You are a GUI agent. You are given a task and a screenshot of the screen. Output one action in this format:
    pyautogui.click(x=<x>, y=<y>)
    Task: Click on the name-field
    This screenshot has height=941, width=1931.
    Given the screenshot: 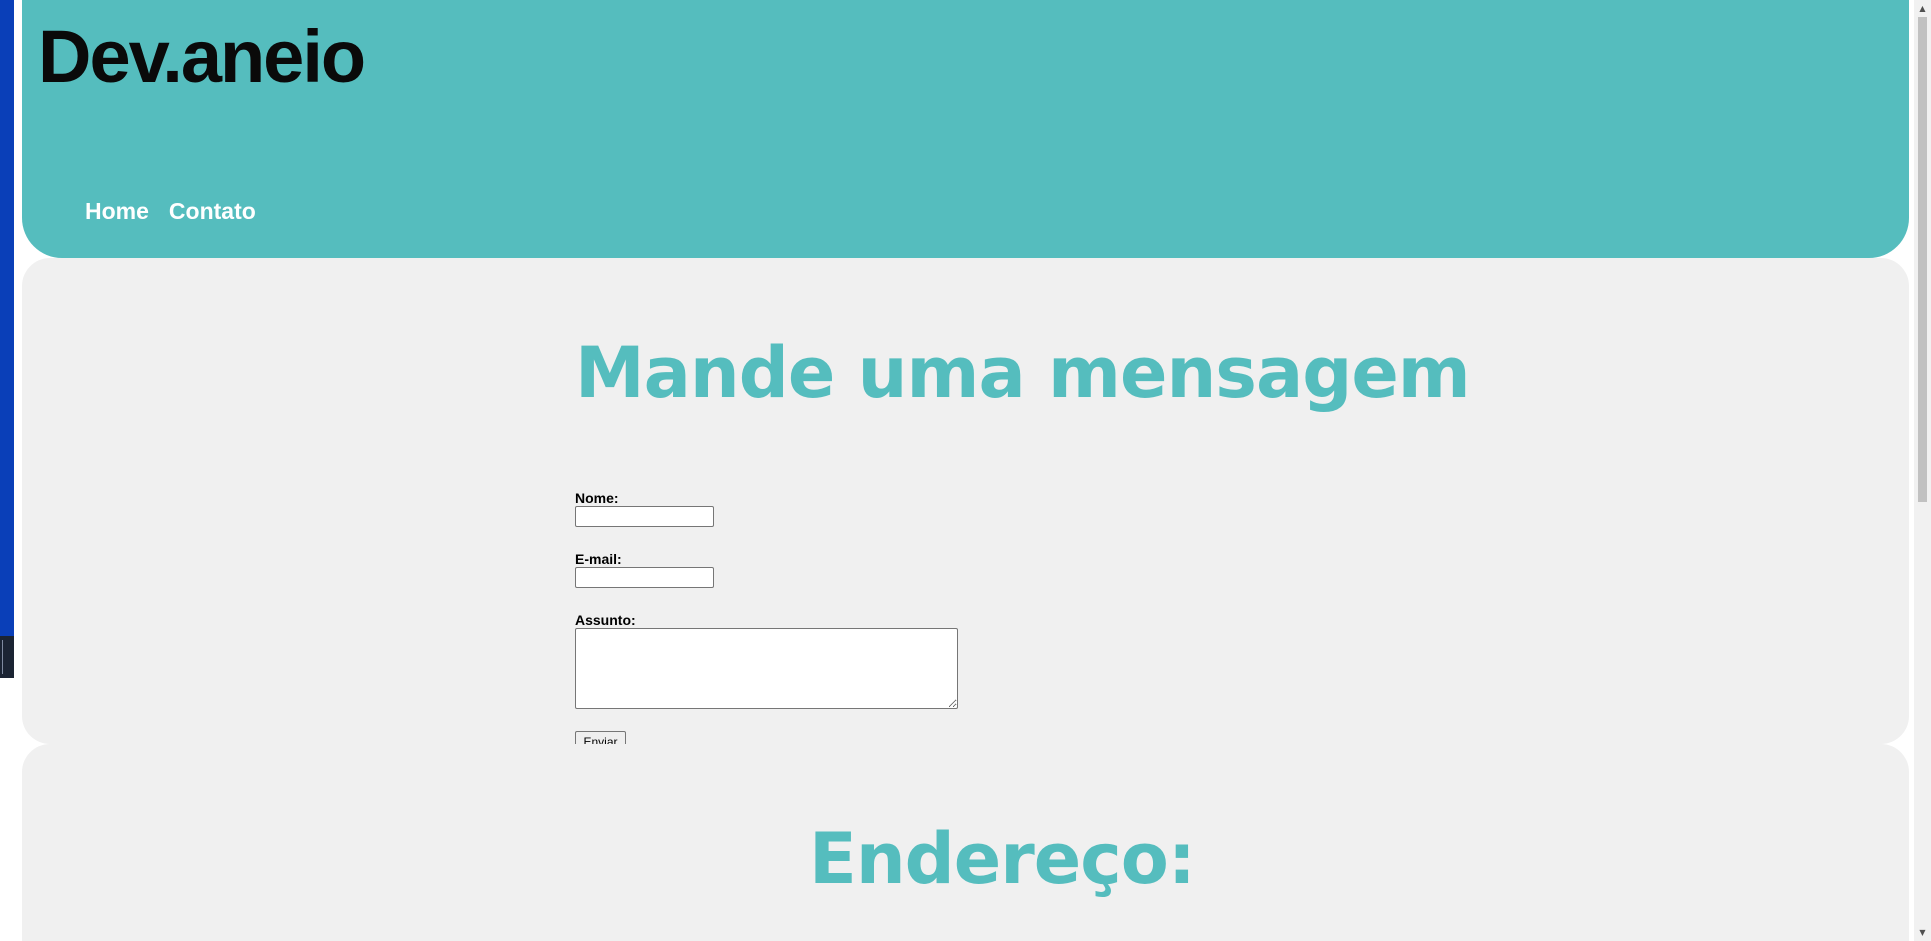 What is the action you would take?
    pyautogui.click(x=644, y=516)
    